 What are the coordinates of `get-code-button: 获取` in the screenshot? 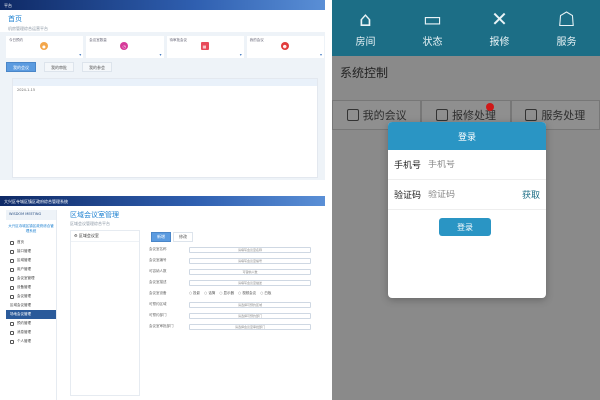 It's located at (531, 194).